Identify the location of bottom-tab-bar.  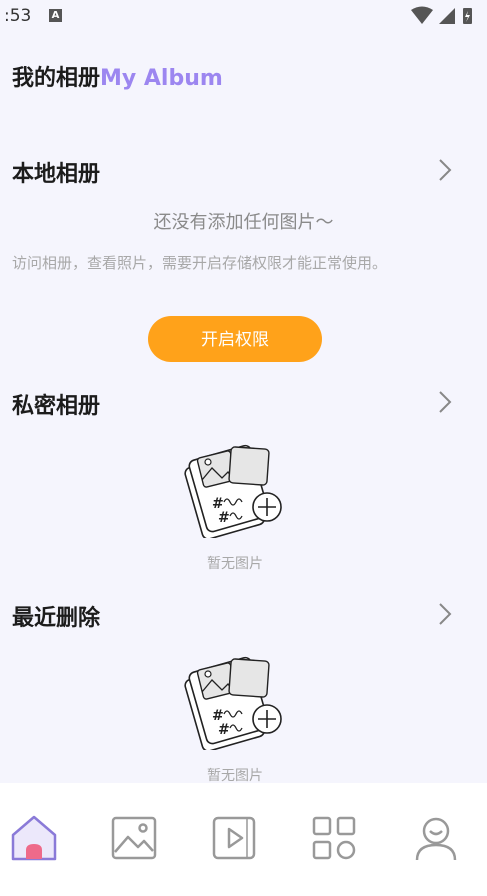
(243, 839).